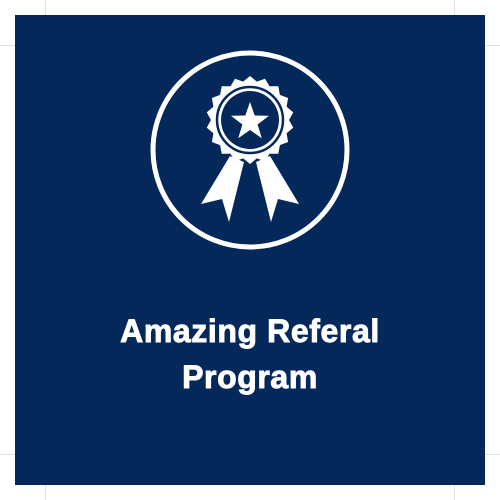 The width and height of the screenshot is (500, 500). Describe the element at coordinates (250, 377) in the screenshot. I see `title-line-2: Program` at that location.